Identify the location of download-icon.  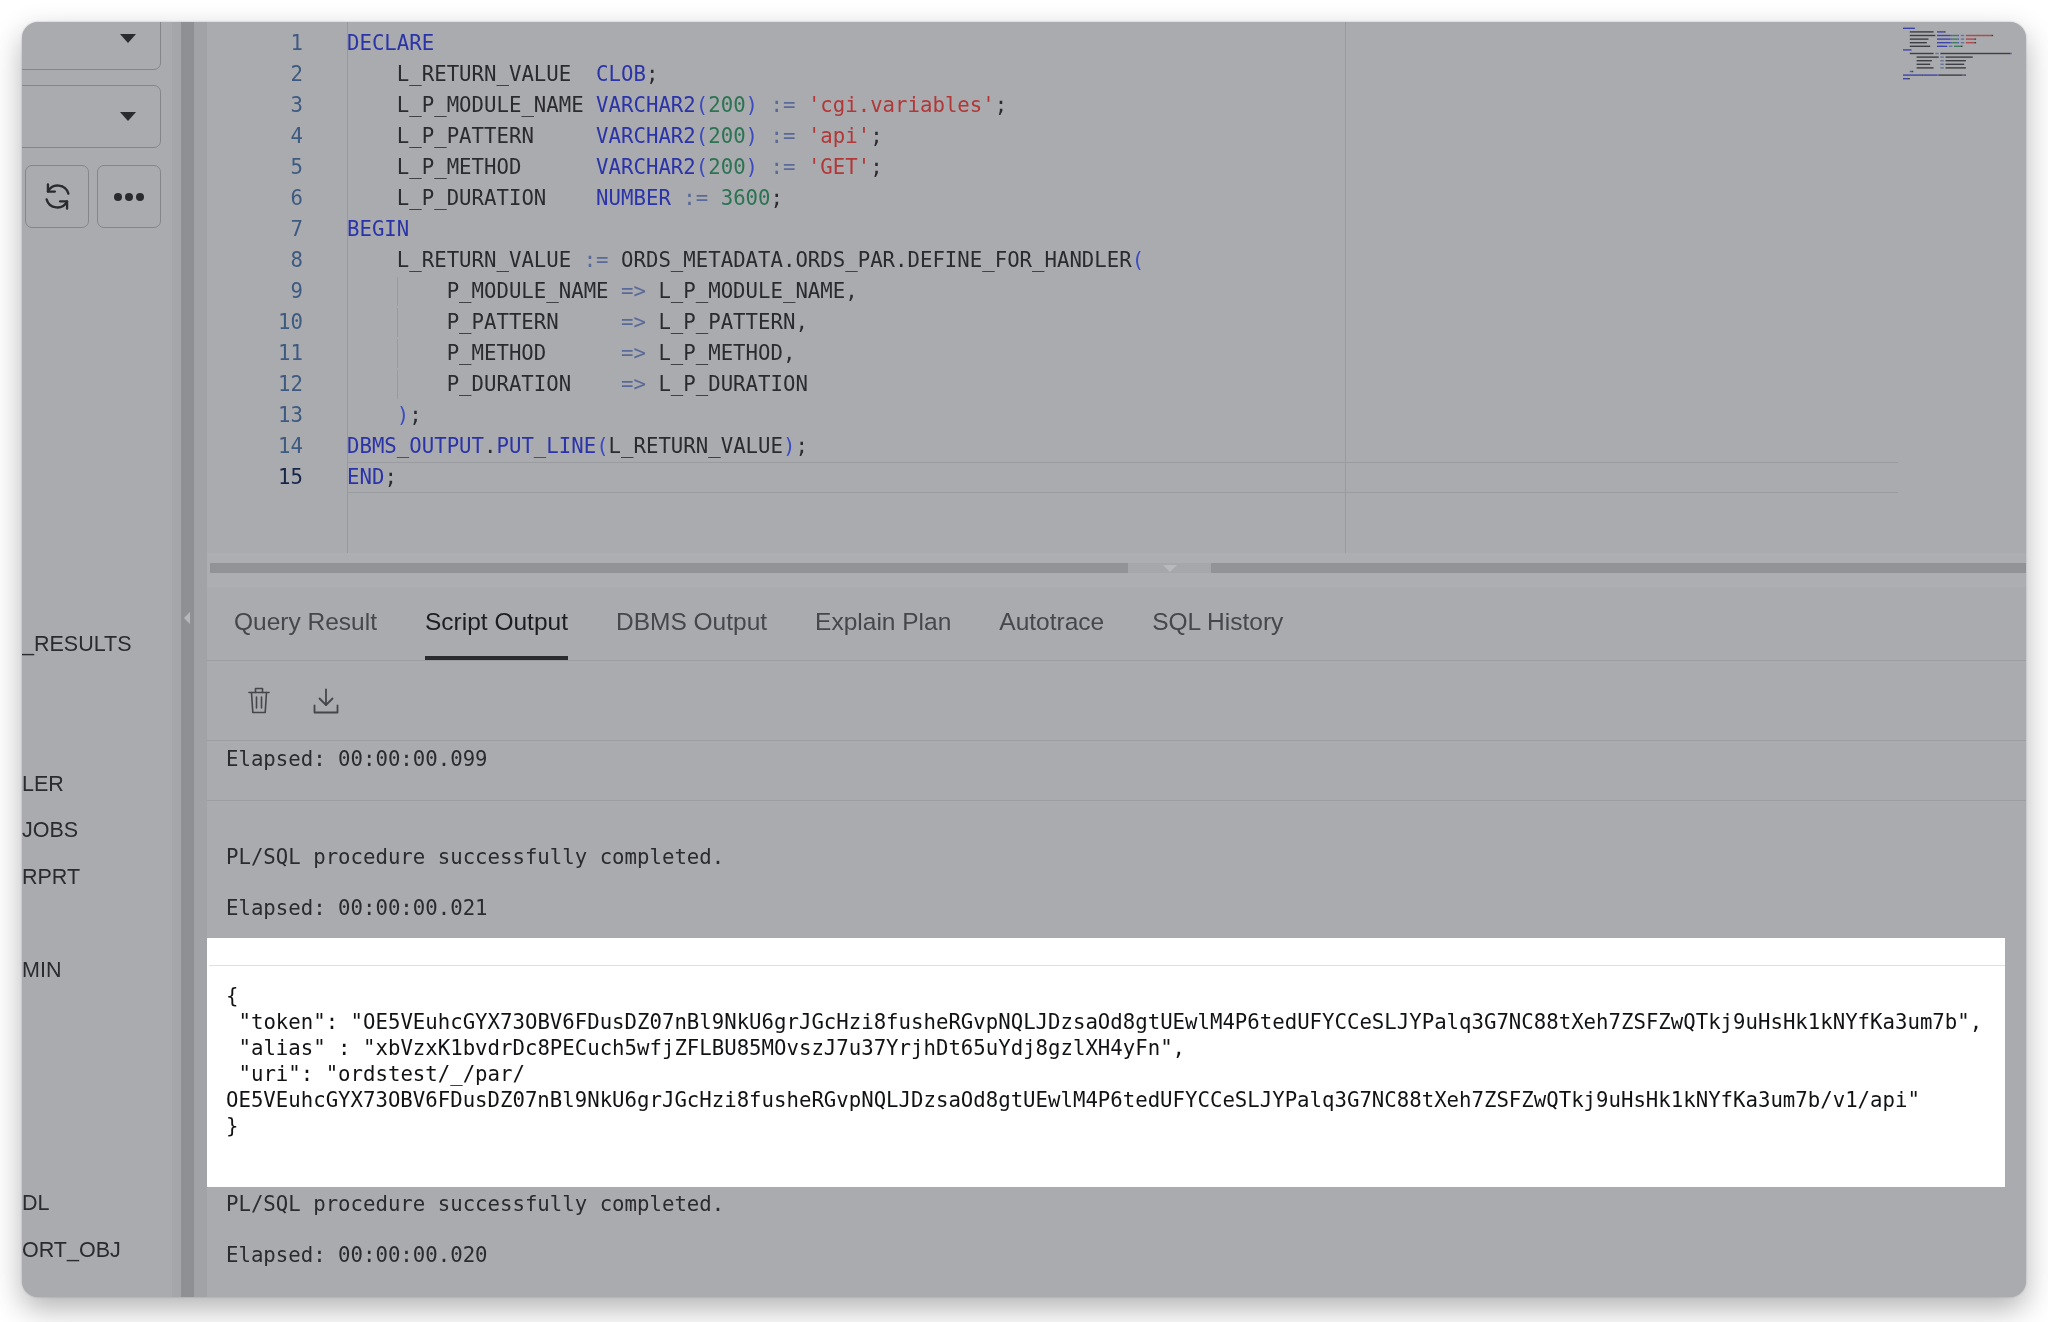
(326, 700).